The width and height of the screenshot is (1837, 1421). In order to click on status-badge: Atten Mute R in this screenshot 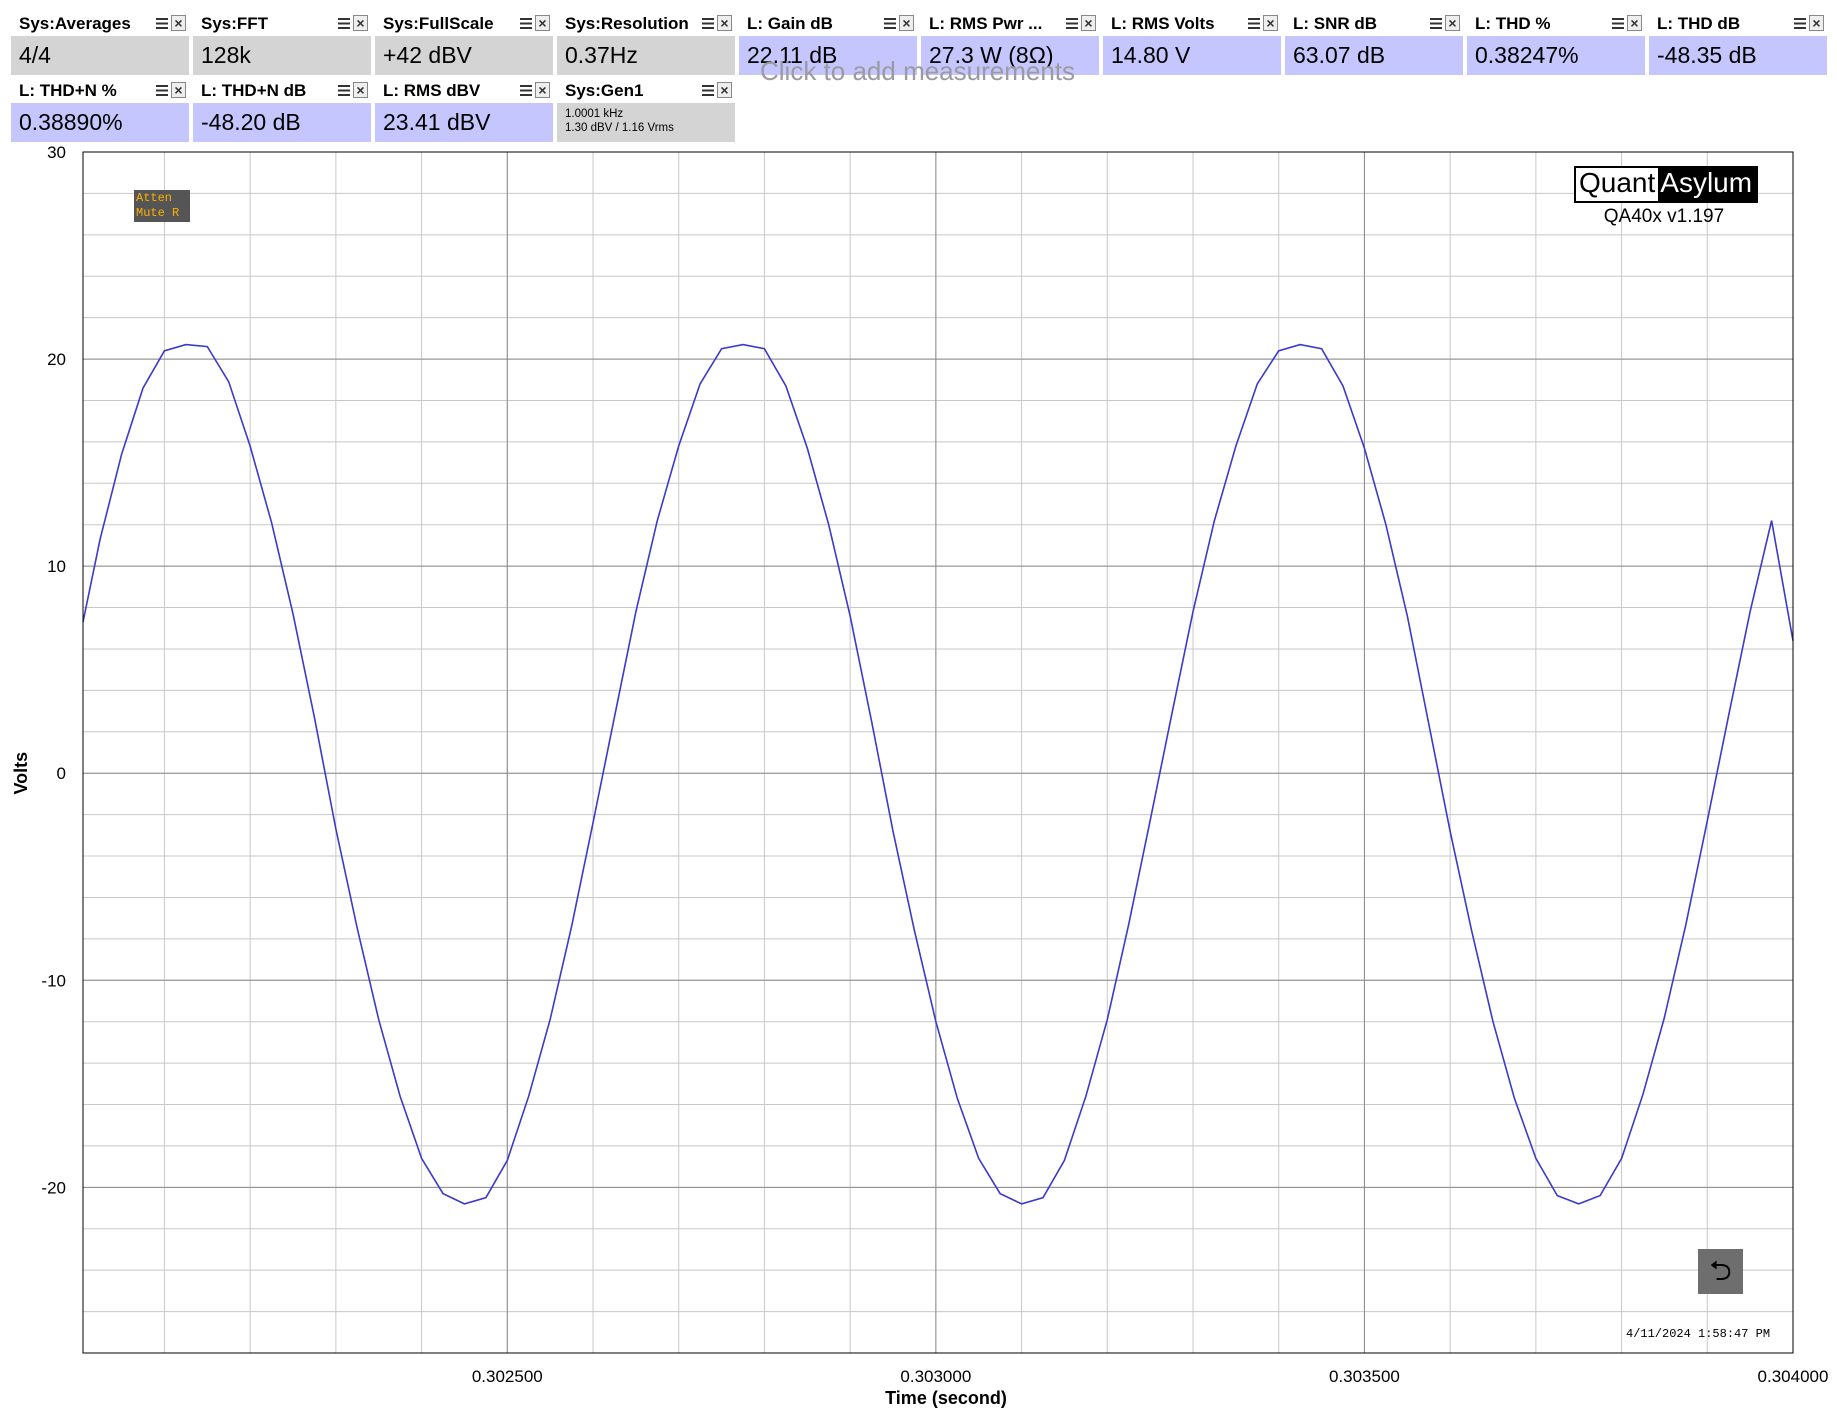, I will do `click(162, 206)`.